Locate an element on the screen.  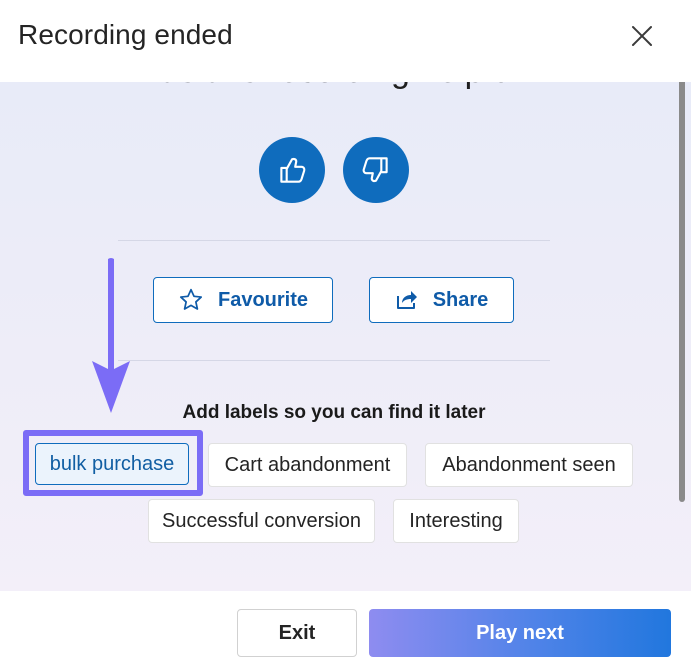
dialog-footer: Exit Play next is located at coordinates (345, 631).